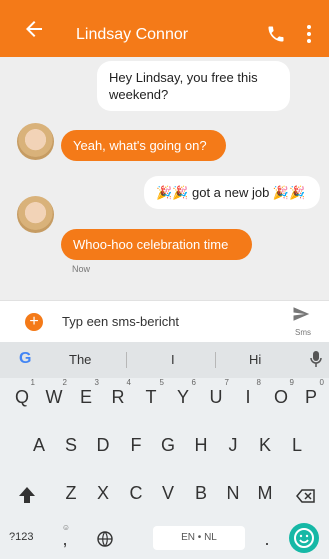  I want to click on key-label: U, so click(216, 397).